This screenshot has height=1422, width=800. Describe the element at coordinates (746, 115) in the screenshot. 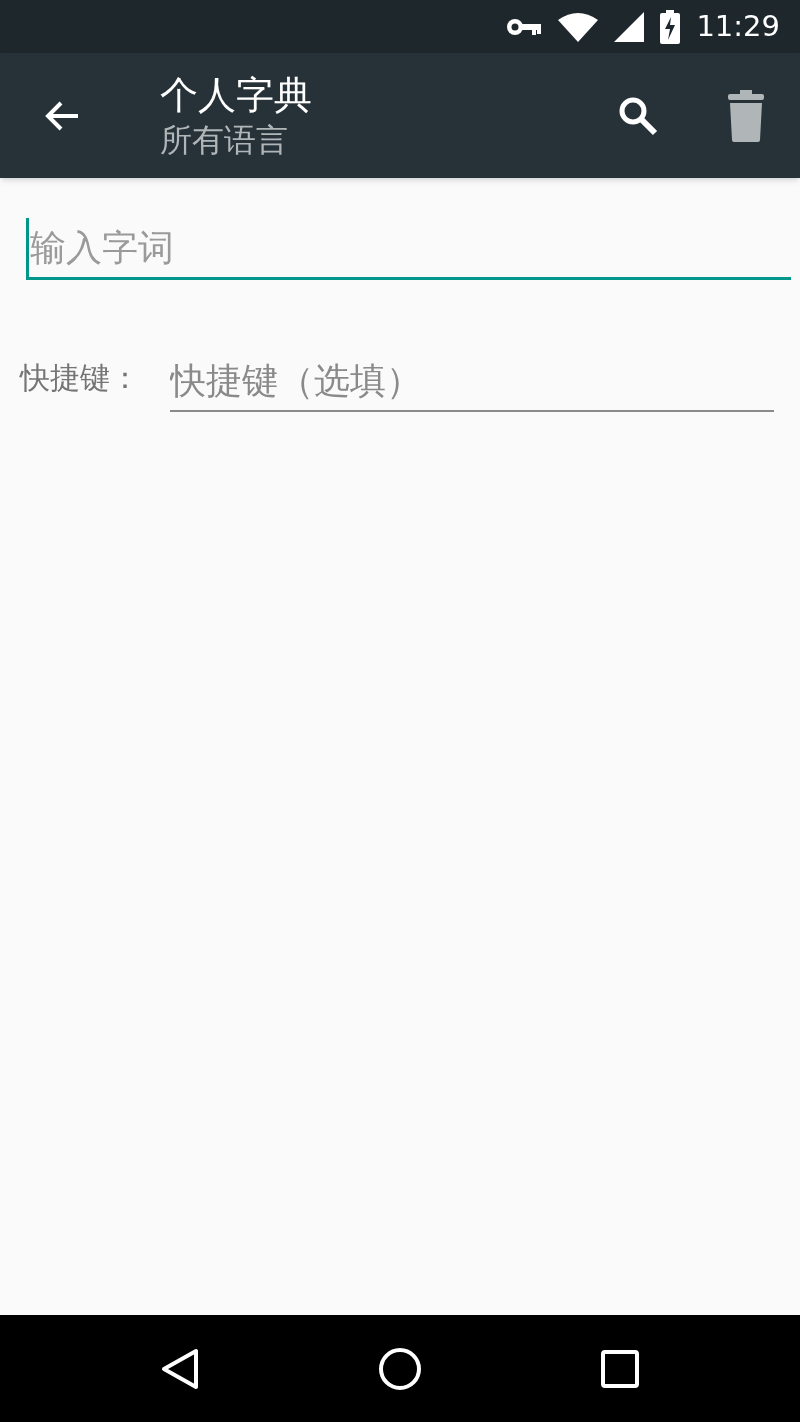

I see `trash-icon` at that location.